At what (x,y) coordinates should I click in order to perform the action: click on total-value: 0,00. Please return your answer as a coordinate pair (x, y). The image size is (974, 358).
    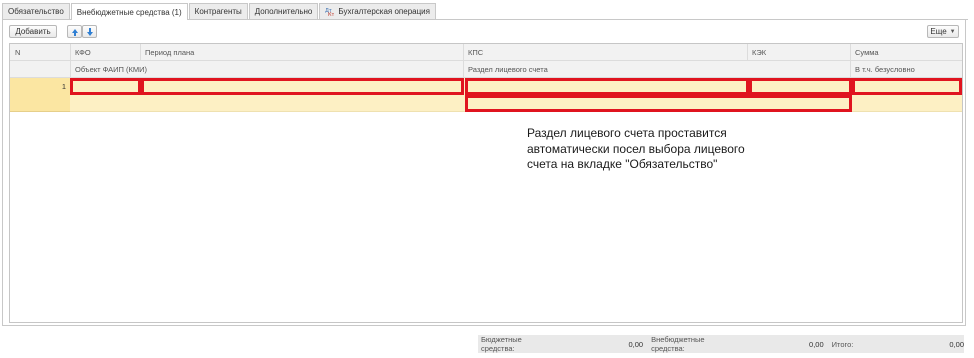
    Looking at the image, I should click on (956, 344).